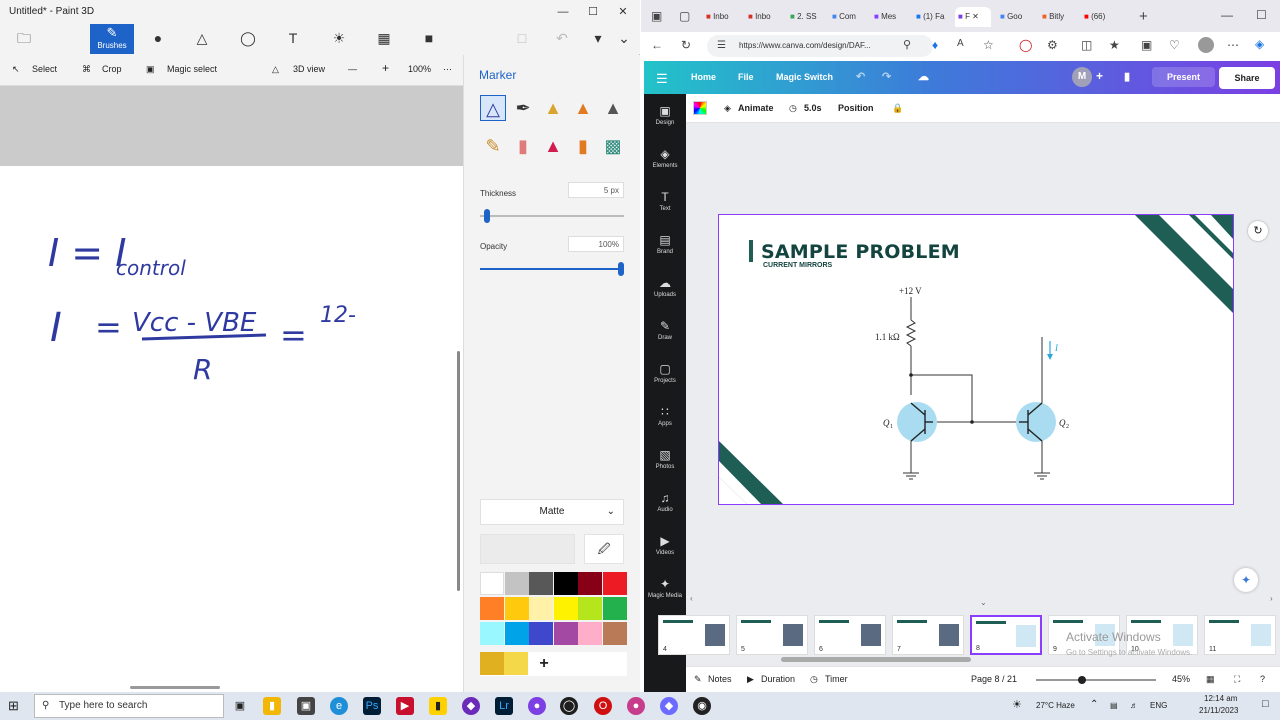 This screenshot has width=1280, height=720. Describe the element at coordinates (1017, 17) in the screenshot. I see `browser-tab: ■ Goo` at that location.